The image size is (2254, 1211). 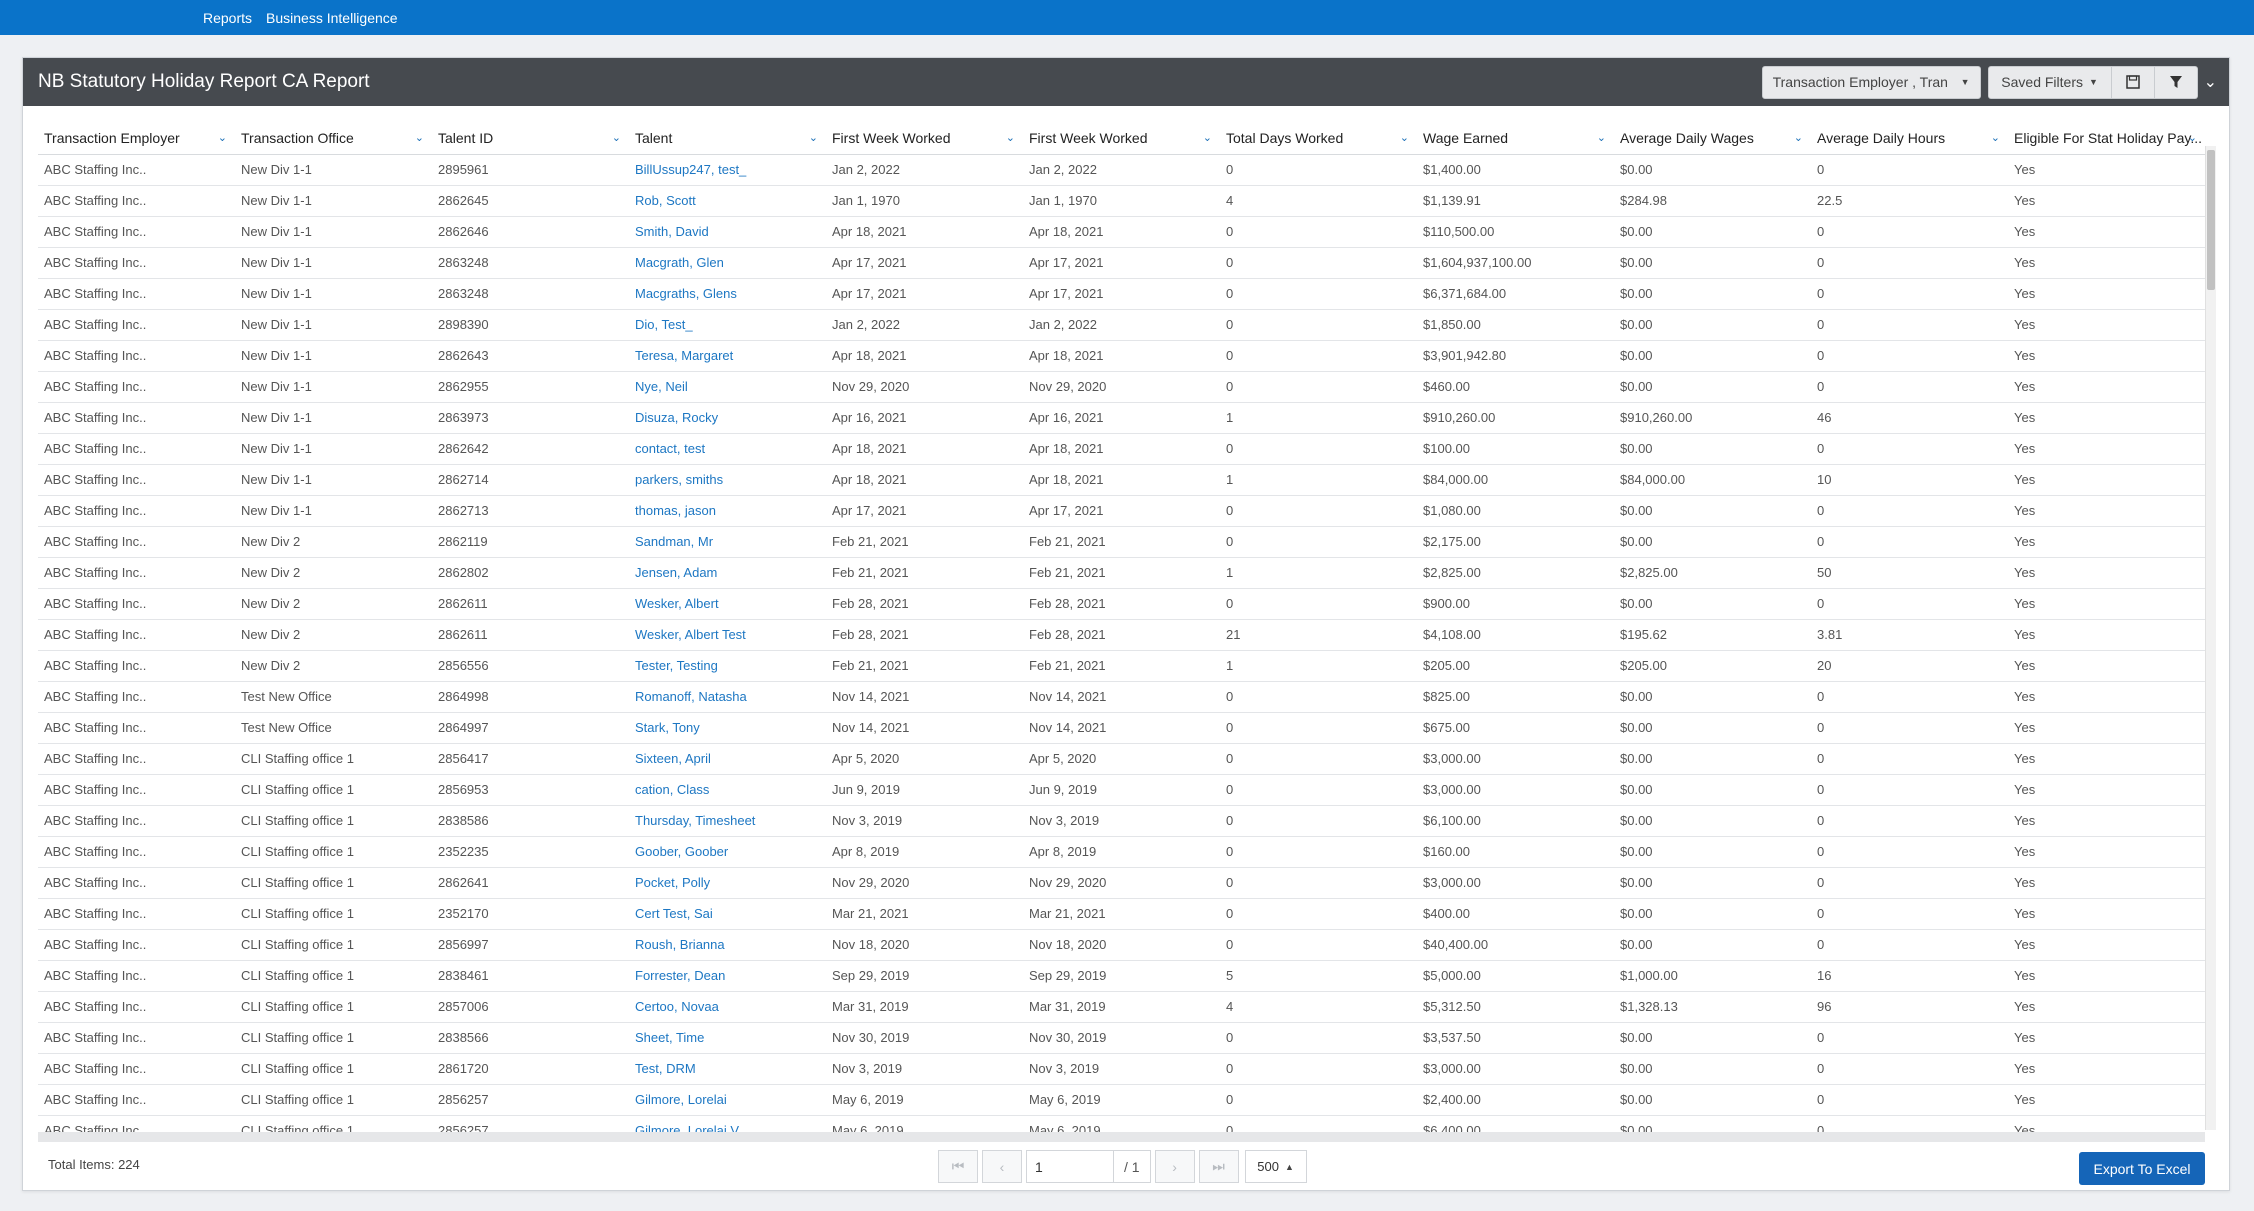 What do you see at coordinates (727, 418) in the screenshot?
I see `talent-link: Disuza, Rocky` at bounding box center [727, 418].